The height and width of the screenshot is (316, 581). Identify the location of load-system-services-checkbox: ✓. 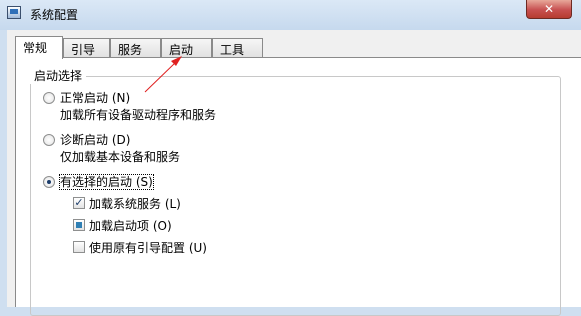
(79, 203).